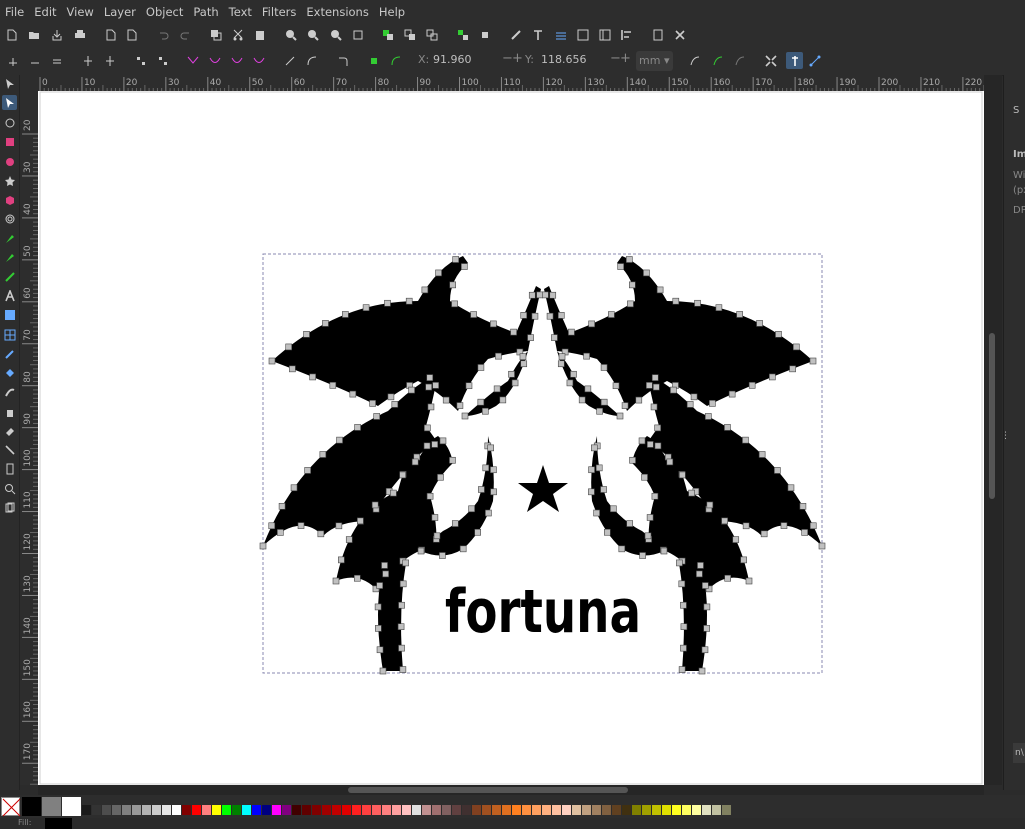 The height and width of the screenshot is (829, 1025). What do you see at coordinates (35, 61) in the screenshot?
I see `delete-node-icon` at bounding box center [35, 61].